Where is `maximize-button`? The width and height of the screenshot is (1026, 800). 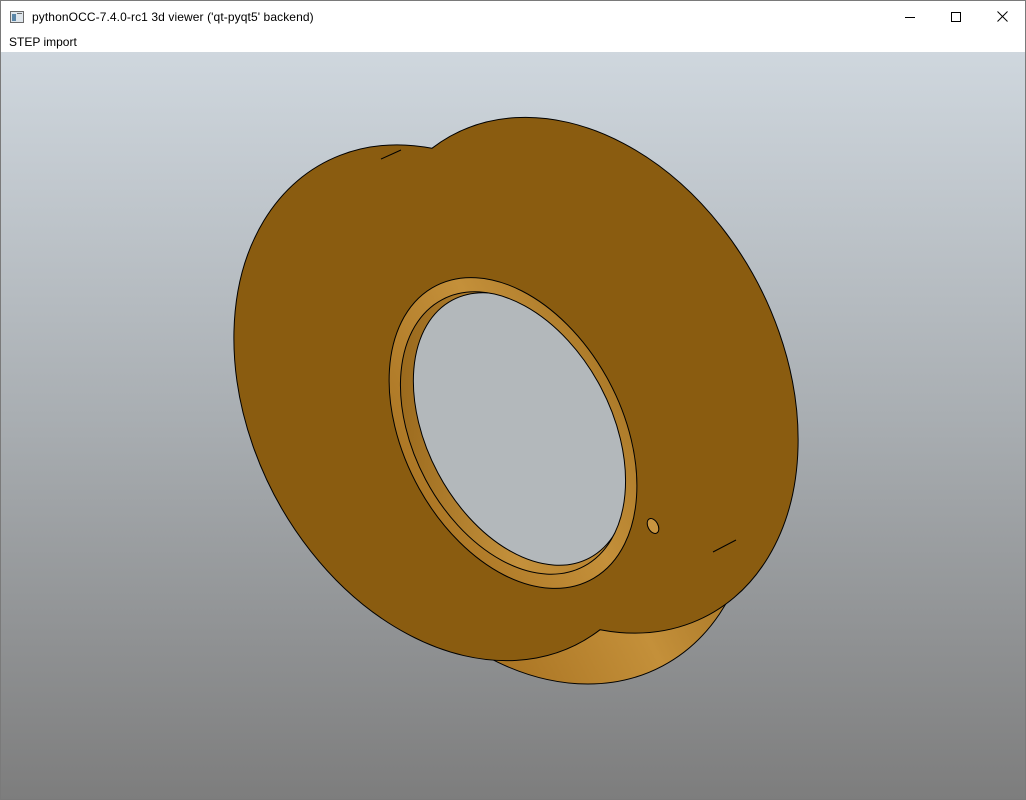 maximize-button is located at coordinates (956, 16).